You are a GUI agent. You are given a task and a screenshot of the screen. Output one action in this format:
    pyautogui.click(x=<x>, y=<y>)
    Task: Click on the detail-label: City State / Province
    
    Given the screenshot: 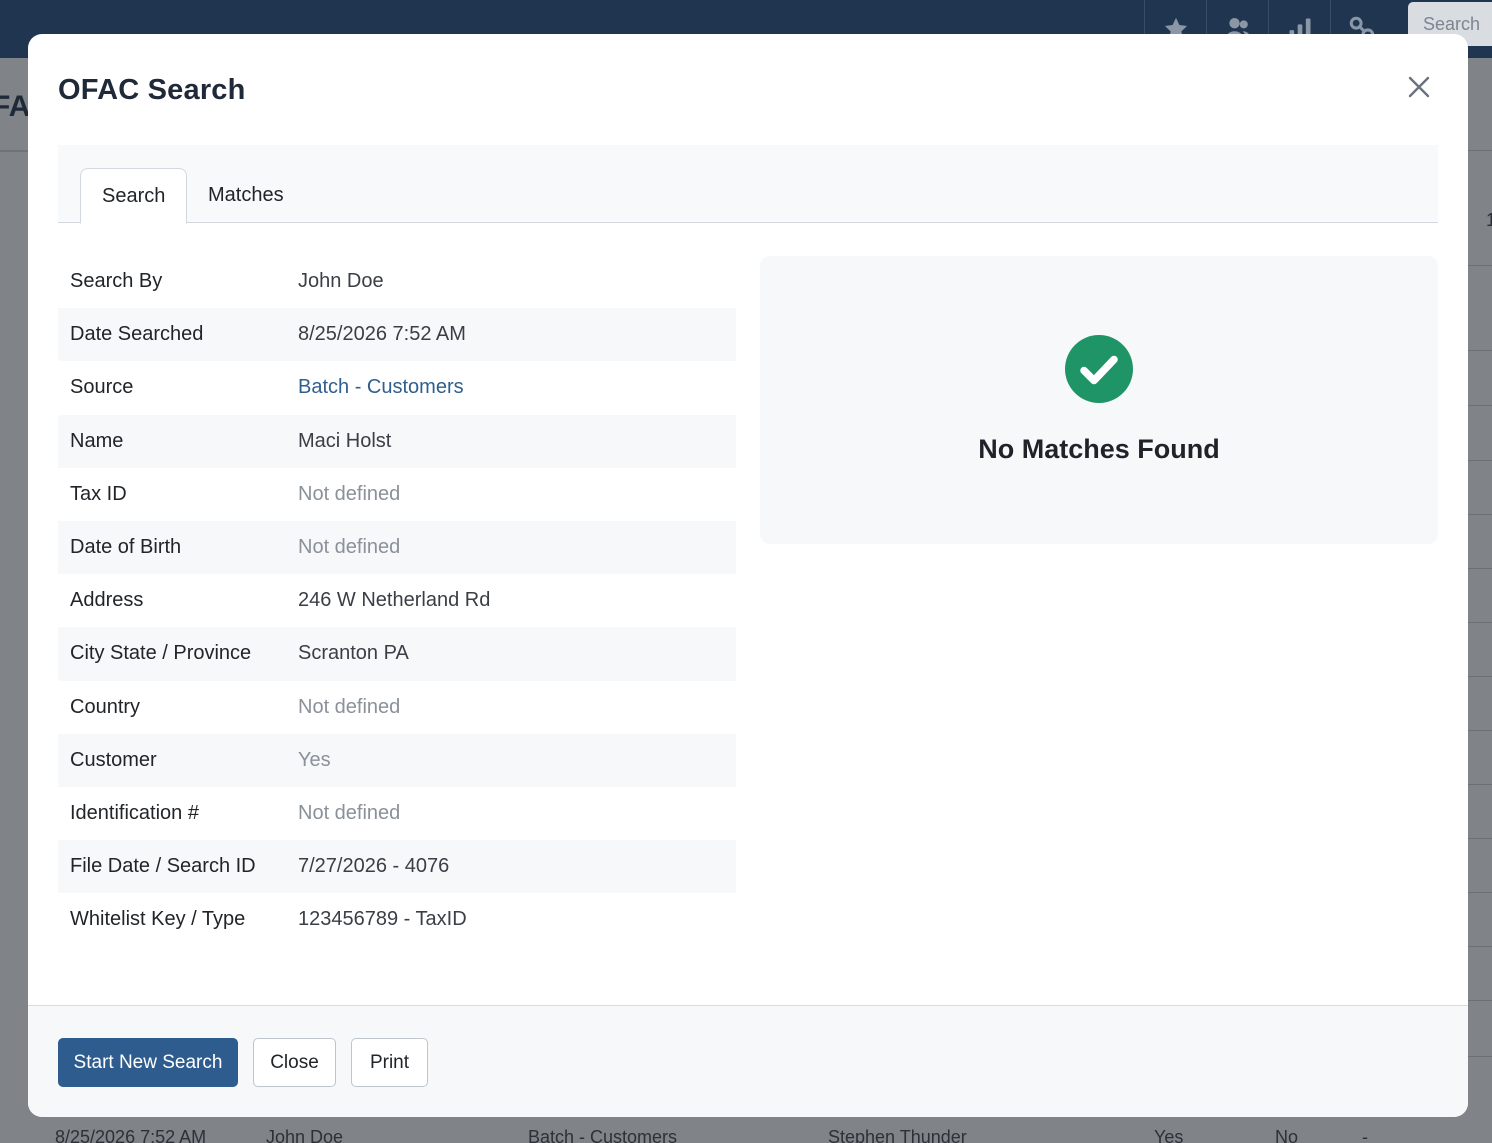 What is the action you would take?
    pyautogui.click(x=161, y=653)
    